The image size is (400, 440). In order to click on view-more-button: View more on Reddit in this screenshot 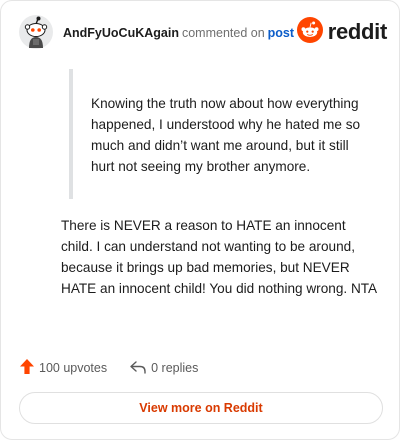, I will do `click(201, 408)`.